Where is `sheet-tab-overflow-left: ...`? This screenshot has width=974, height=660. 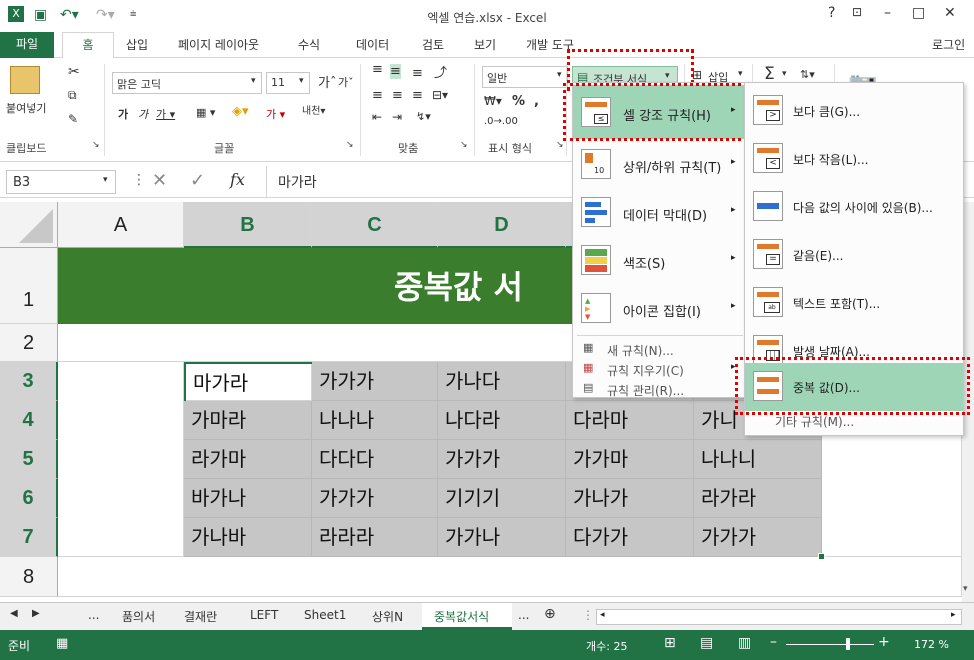 sheet-tab-overflow-left: ... is located at coordinates (93, 615).